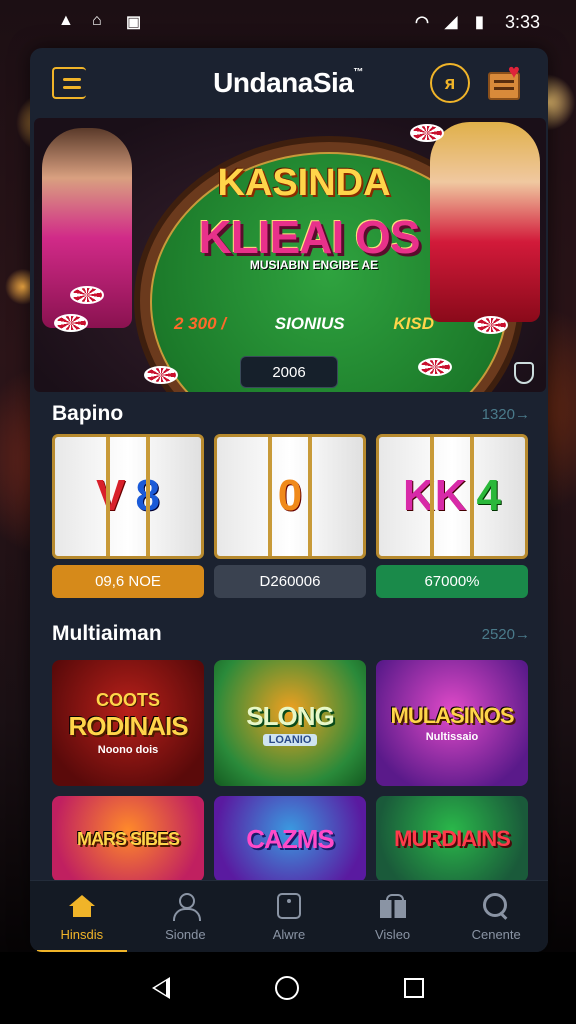 The height and width of the screenshot is (1024, 576). I want to click on game-tile: COOTS RODINAIS Noono dois, so click(128, 723).